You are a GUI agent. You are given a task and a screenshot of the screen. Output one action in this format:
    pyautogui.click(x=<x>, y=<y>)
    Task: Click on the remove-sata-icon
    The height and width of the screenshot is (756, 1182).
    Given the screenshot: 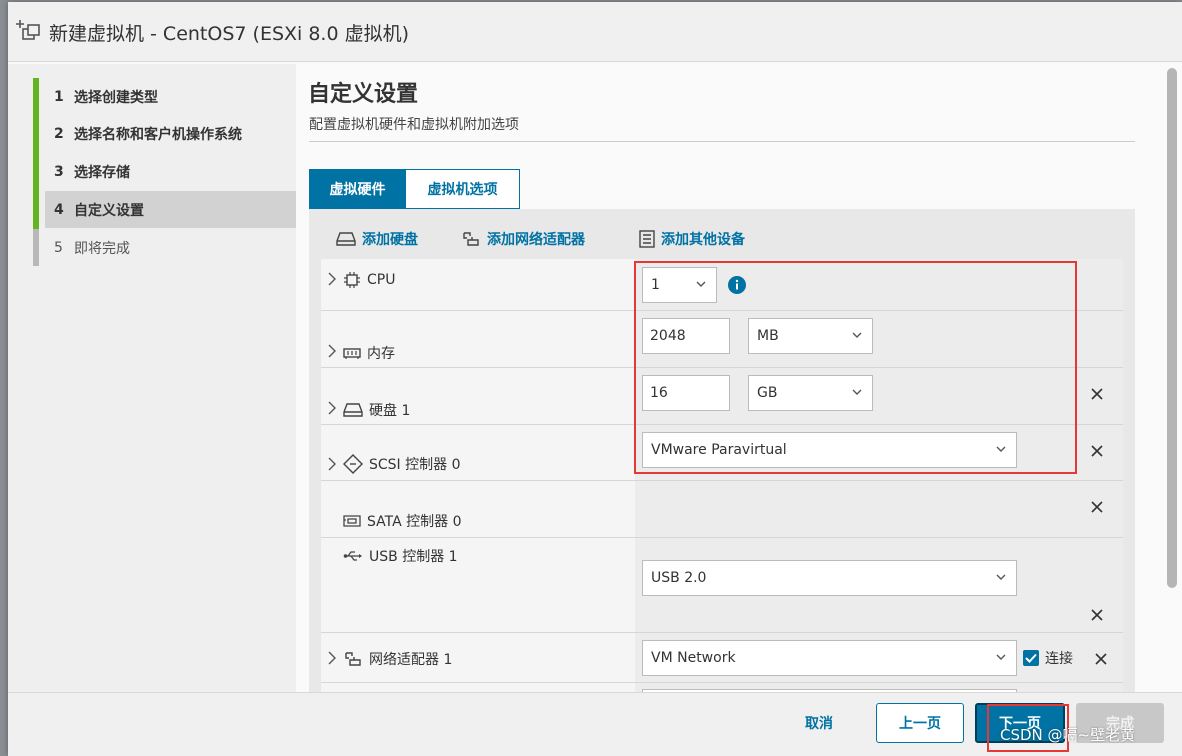 What is the action you would take?
    pyautogui.click(x=1097, y=507)
    